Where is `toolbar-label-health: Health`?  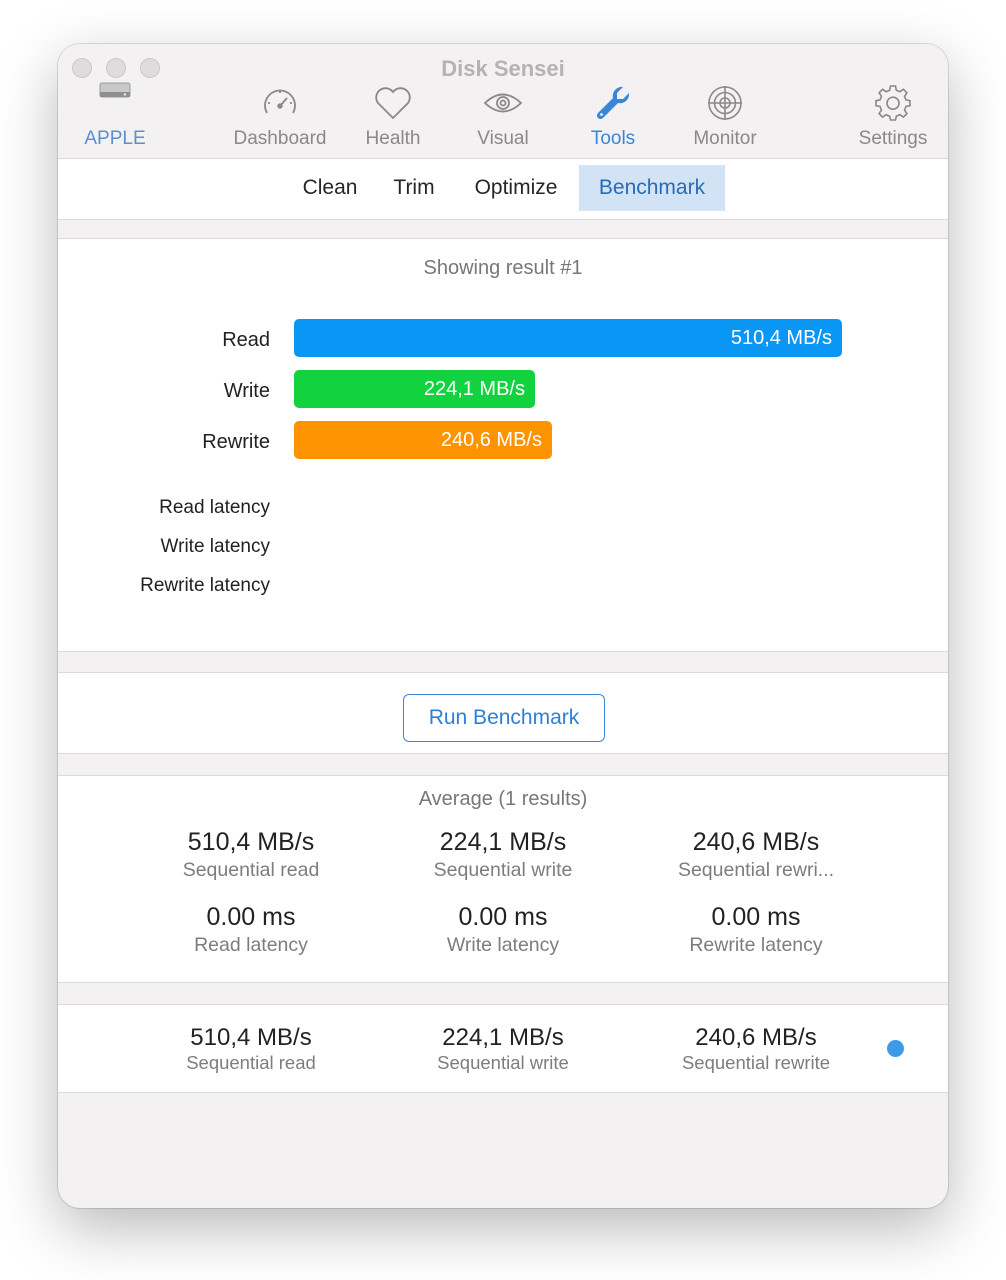 toolbar-label-health: Health is located at coordinates (393, 138).